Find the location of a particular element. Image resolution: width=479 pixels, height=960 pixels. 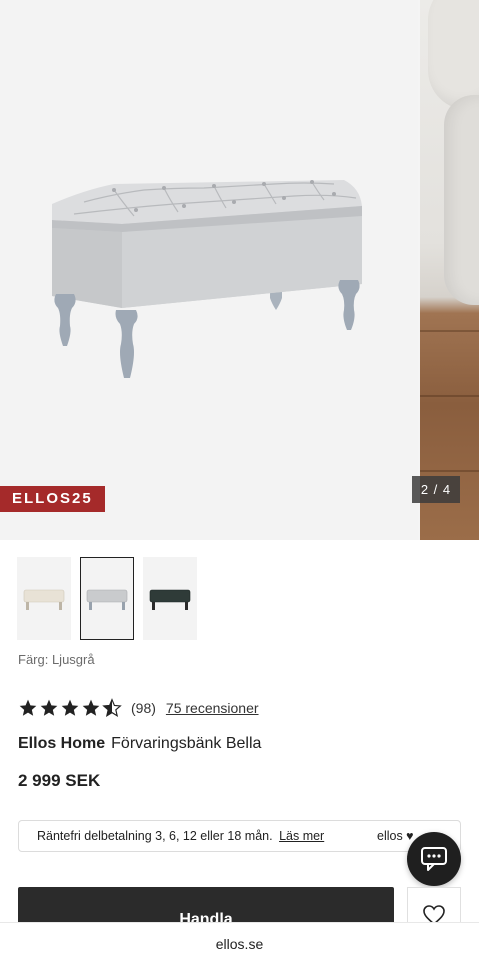

thumbnail-beige is located at coordinates (44, 598).